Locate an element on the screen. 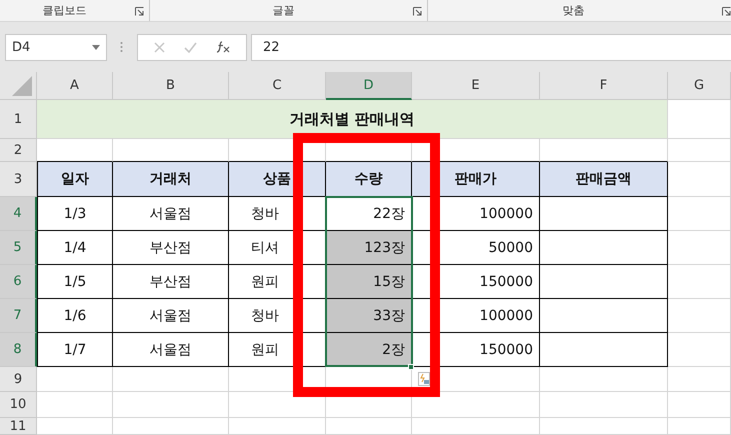 The image size is (731, 435). formula-input: 22 is located at coordinates (491, 47).